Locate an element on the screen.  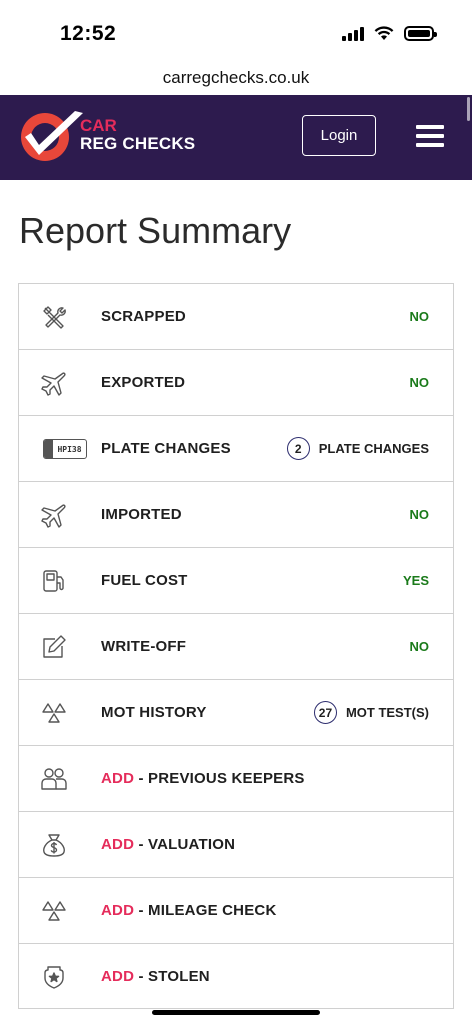
row-label: ADD - STOLEN is located at coordinates (155, 976).